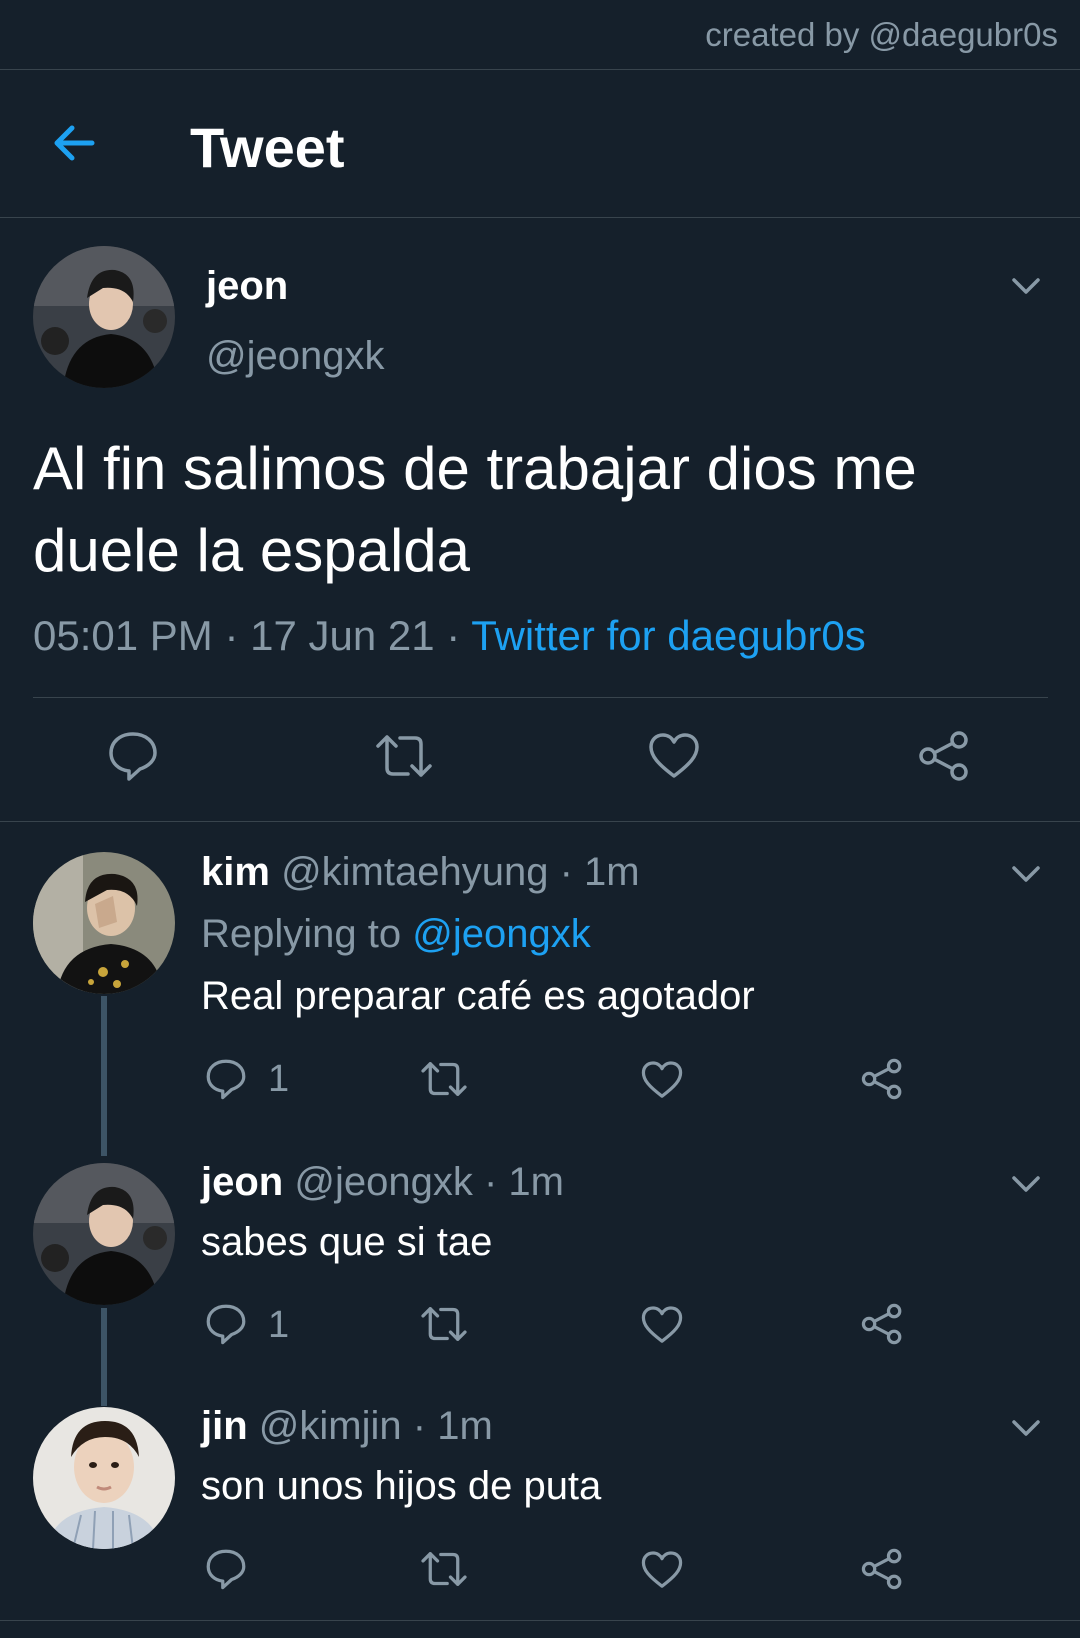 Image resolution: width=1080 pixels, height=1638 pixels. Describe the element at coordinates (104, 1478) in the screenshot. I see `avatar-jin` at that location.